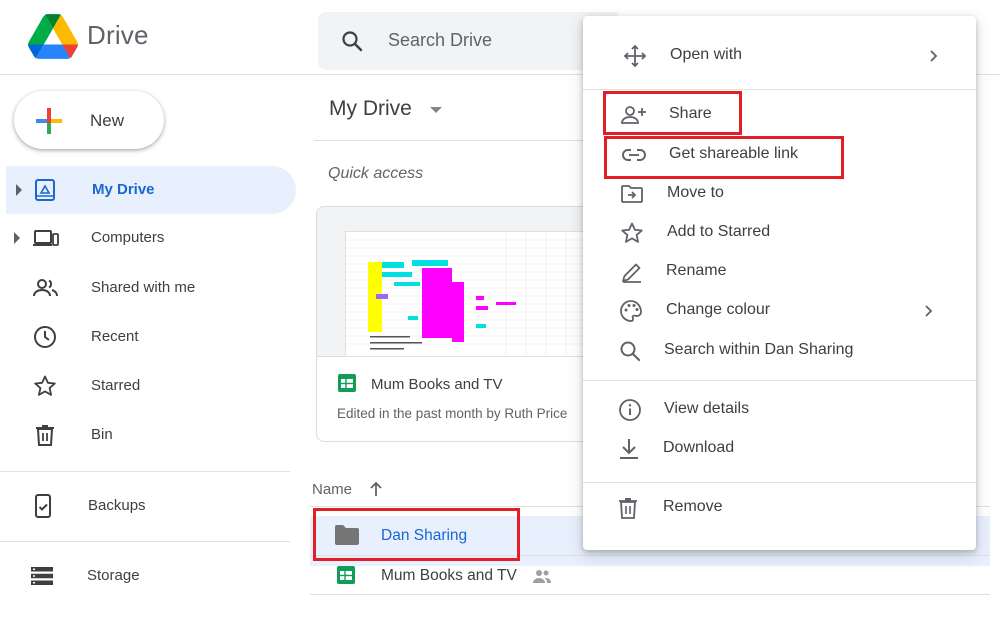  What do you see at coordinates (695, 192) in the screenshot?
I see `menu-item-label: Move to` at bounding box center [695, 192].